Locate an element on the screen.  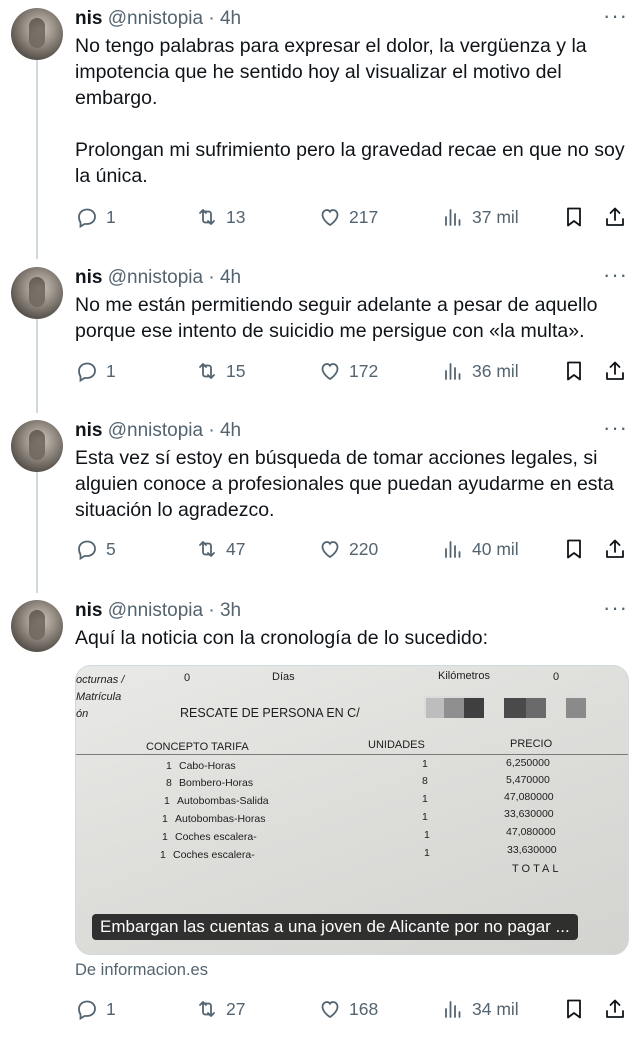
like-count: 220 is located at coordinates (364, 548).